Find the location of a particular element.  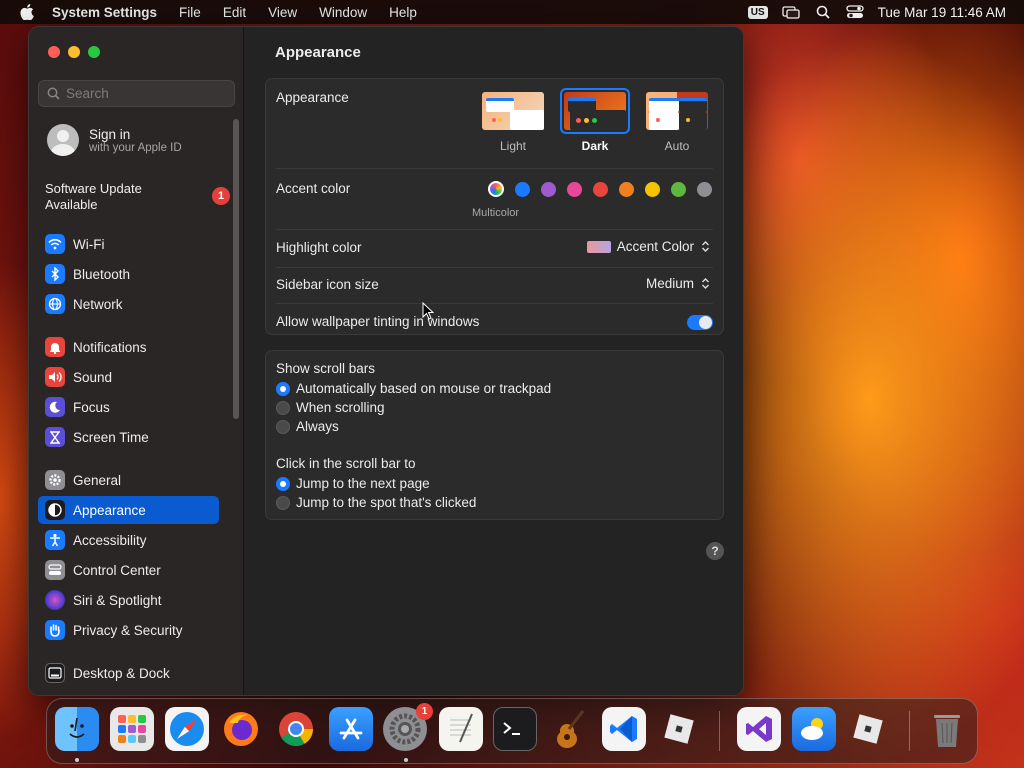

sidebar-item-siri-spotlight: Siri & Spotlight is located at coordinates (128, 600).